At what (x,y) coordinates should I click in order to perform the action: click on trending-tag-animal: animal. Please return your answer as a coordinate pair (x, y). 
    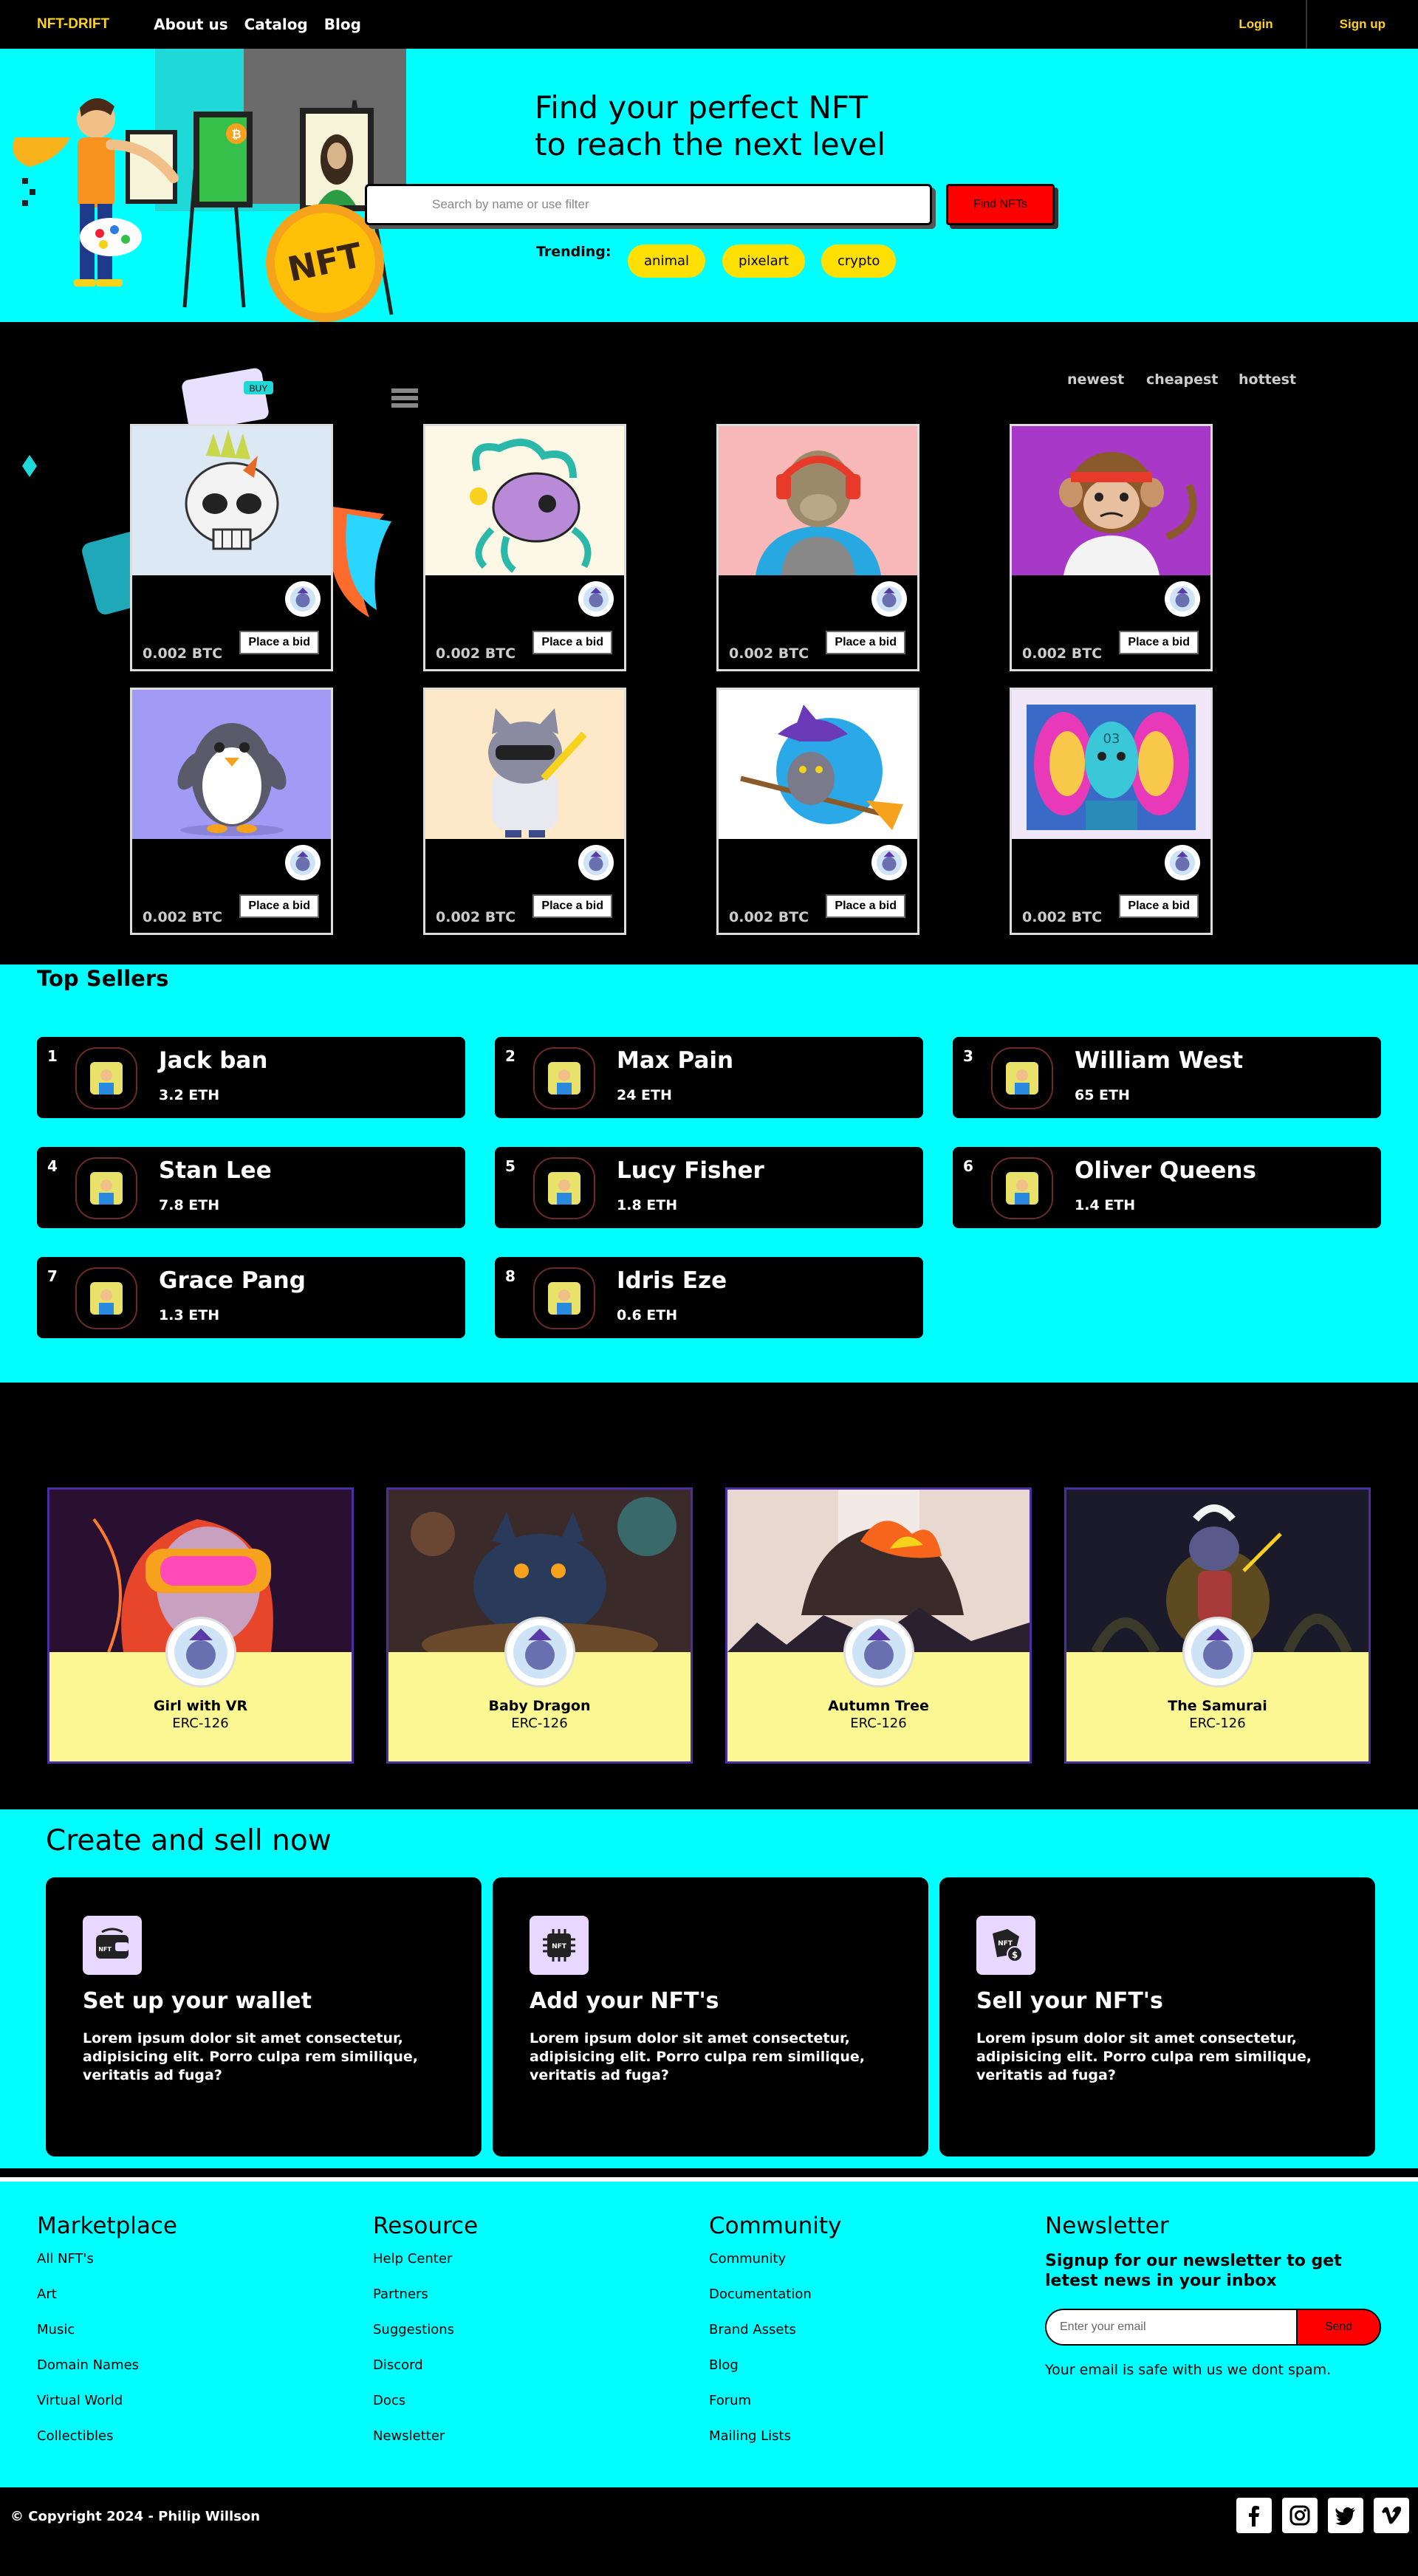
    Looking at the image, I should click on (667, 261).